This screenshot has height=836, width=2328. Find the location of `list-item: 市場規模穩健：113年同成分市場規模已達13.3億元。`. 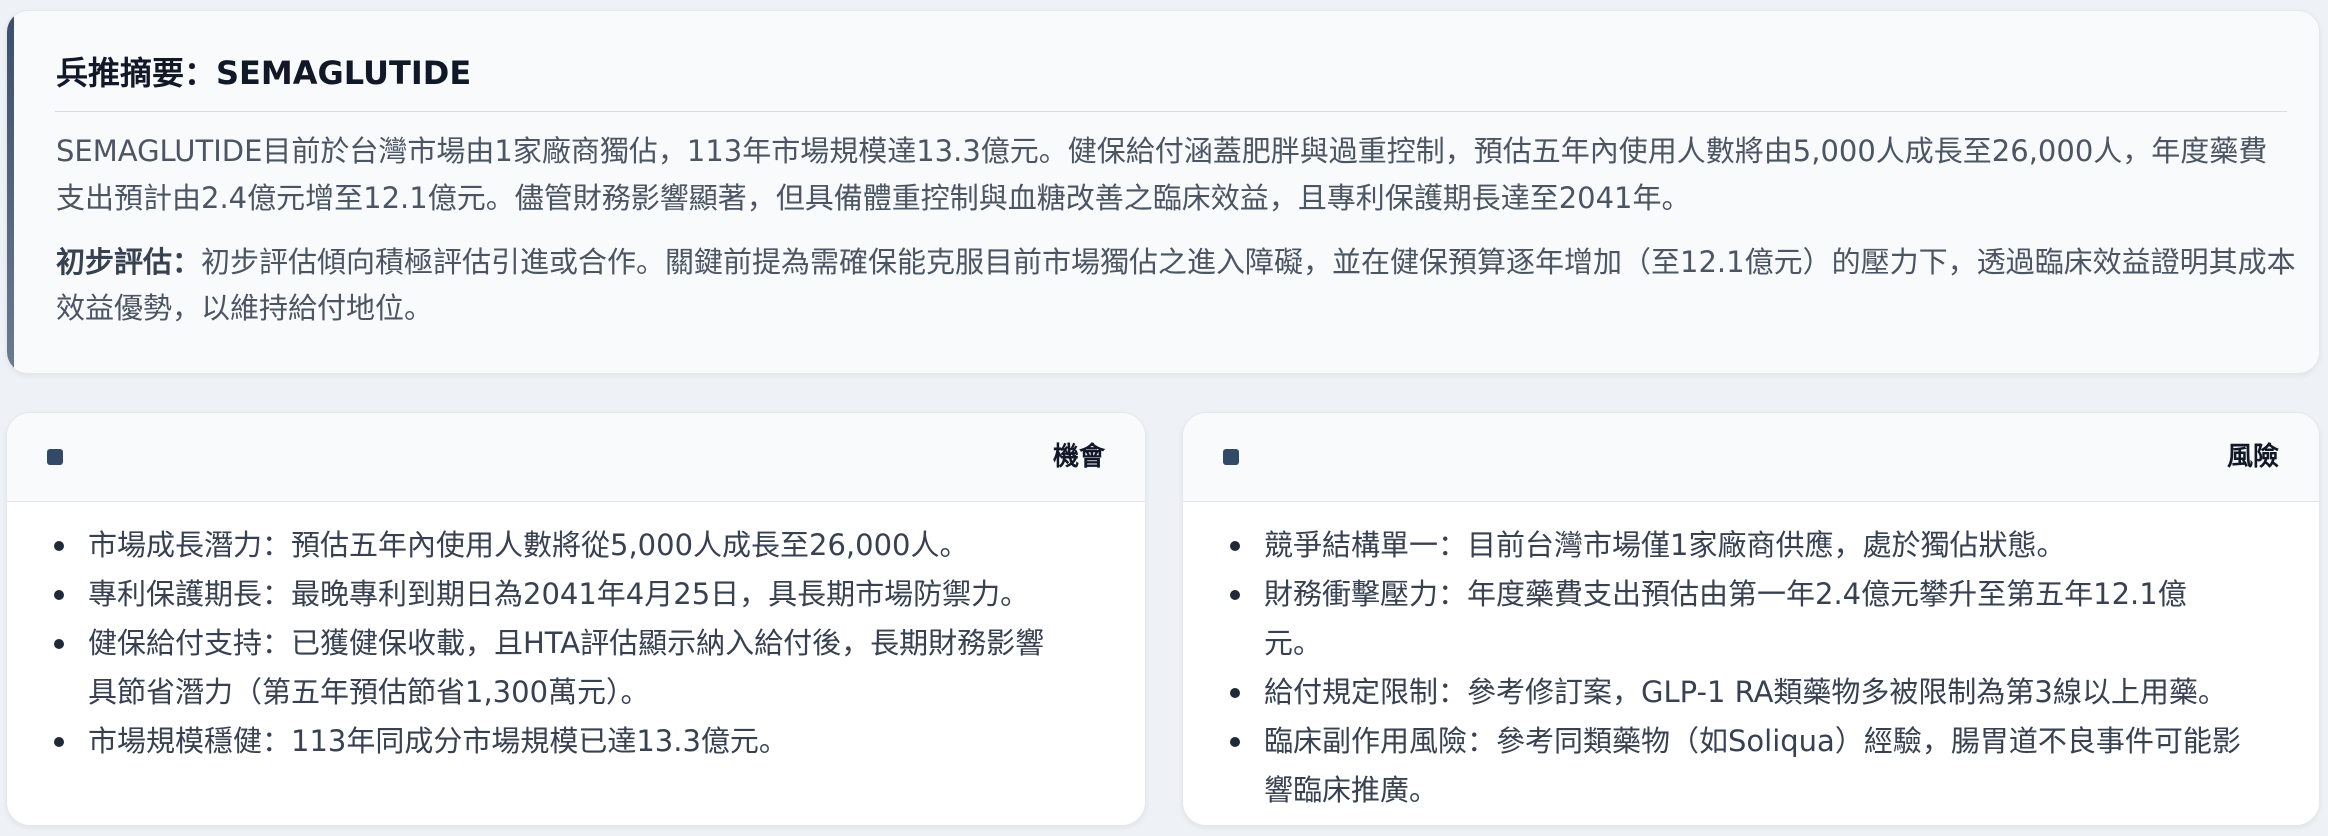

list-item: 市場規模穩健：113年同成分市場規模已達13.3億元。 is located at coordinates (537, 741).